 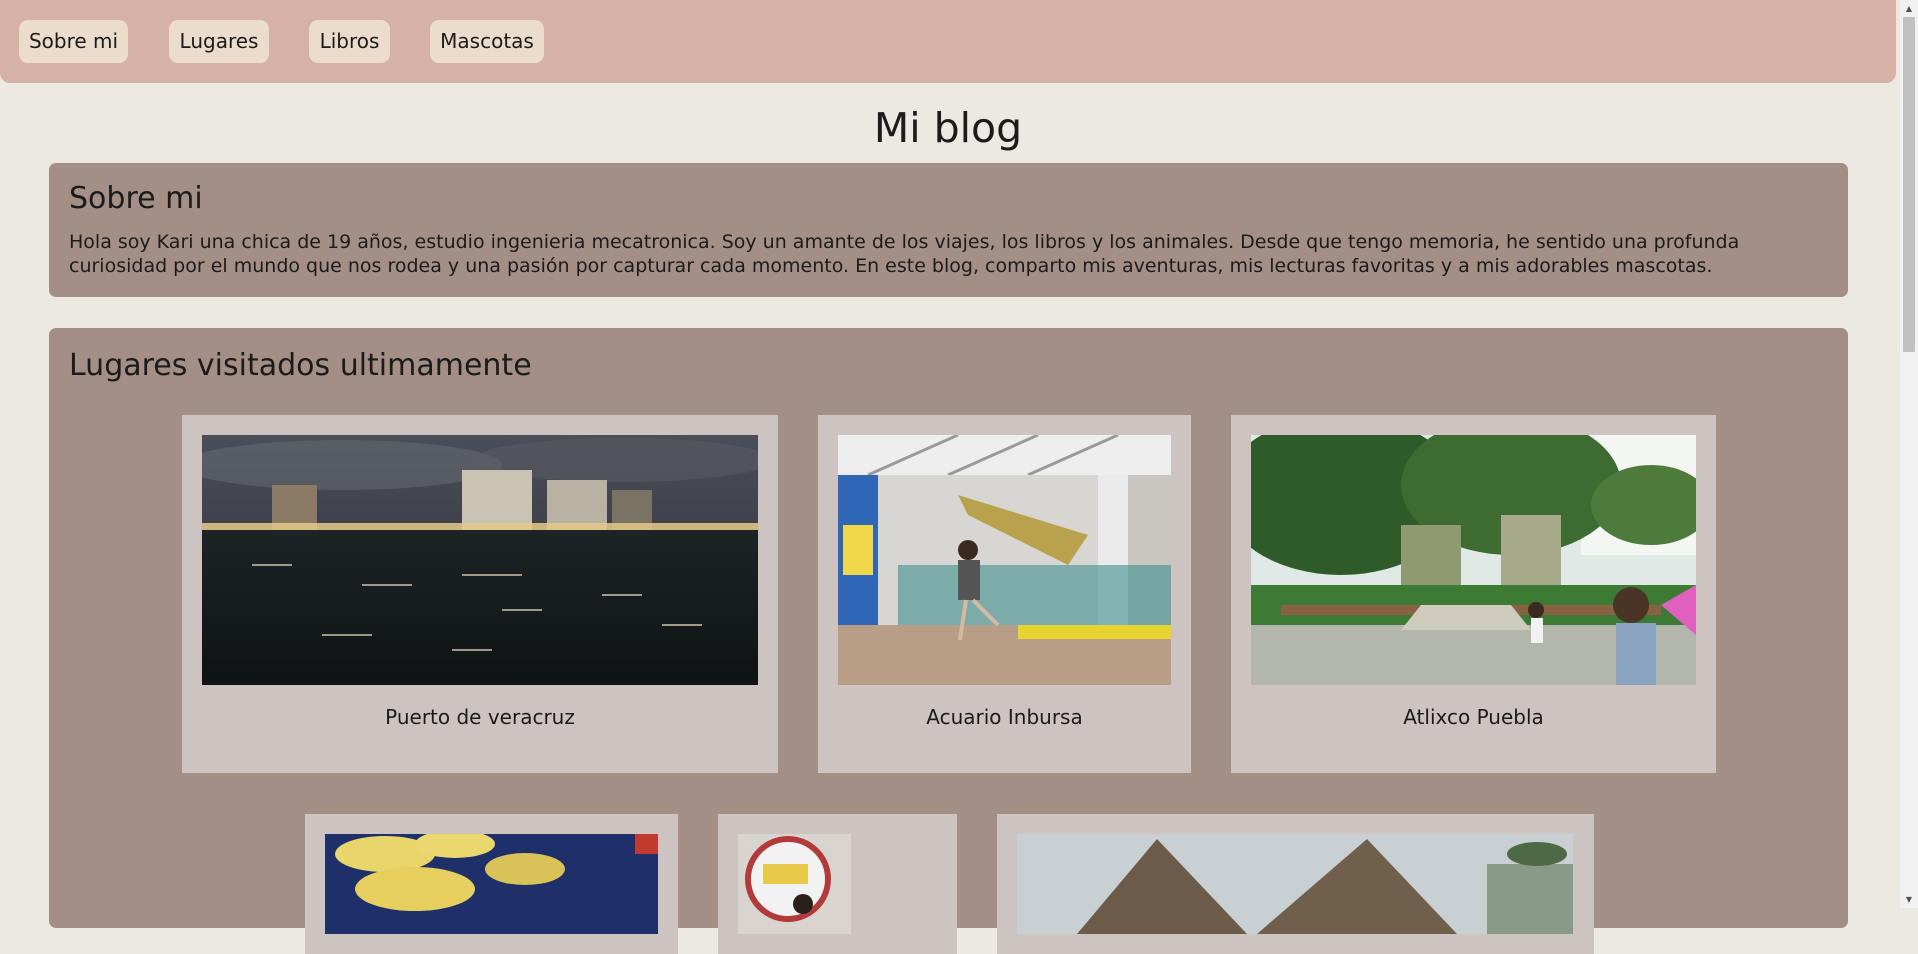 What do you see at coordinates (480, 560) in the screenshot?
I see `veracruz-photo` at bounding box center [480, 560].